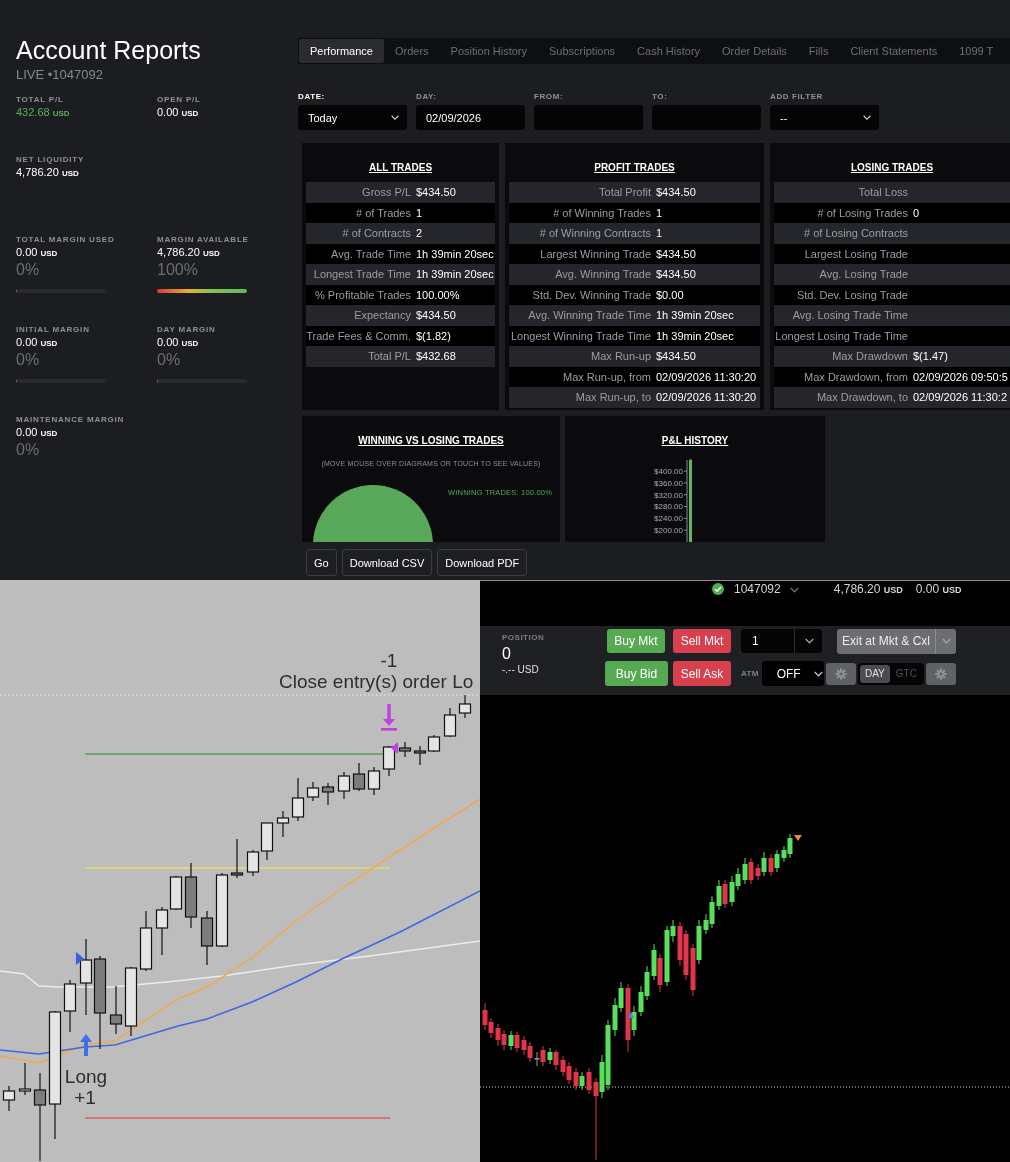 This screenshot has width=1010, height=1162. Describe the element at coordinates (412, 51) in the screenshot. I see `tab: Orders` at that location.